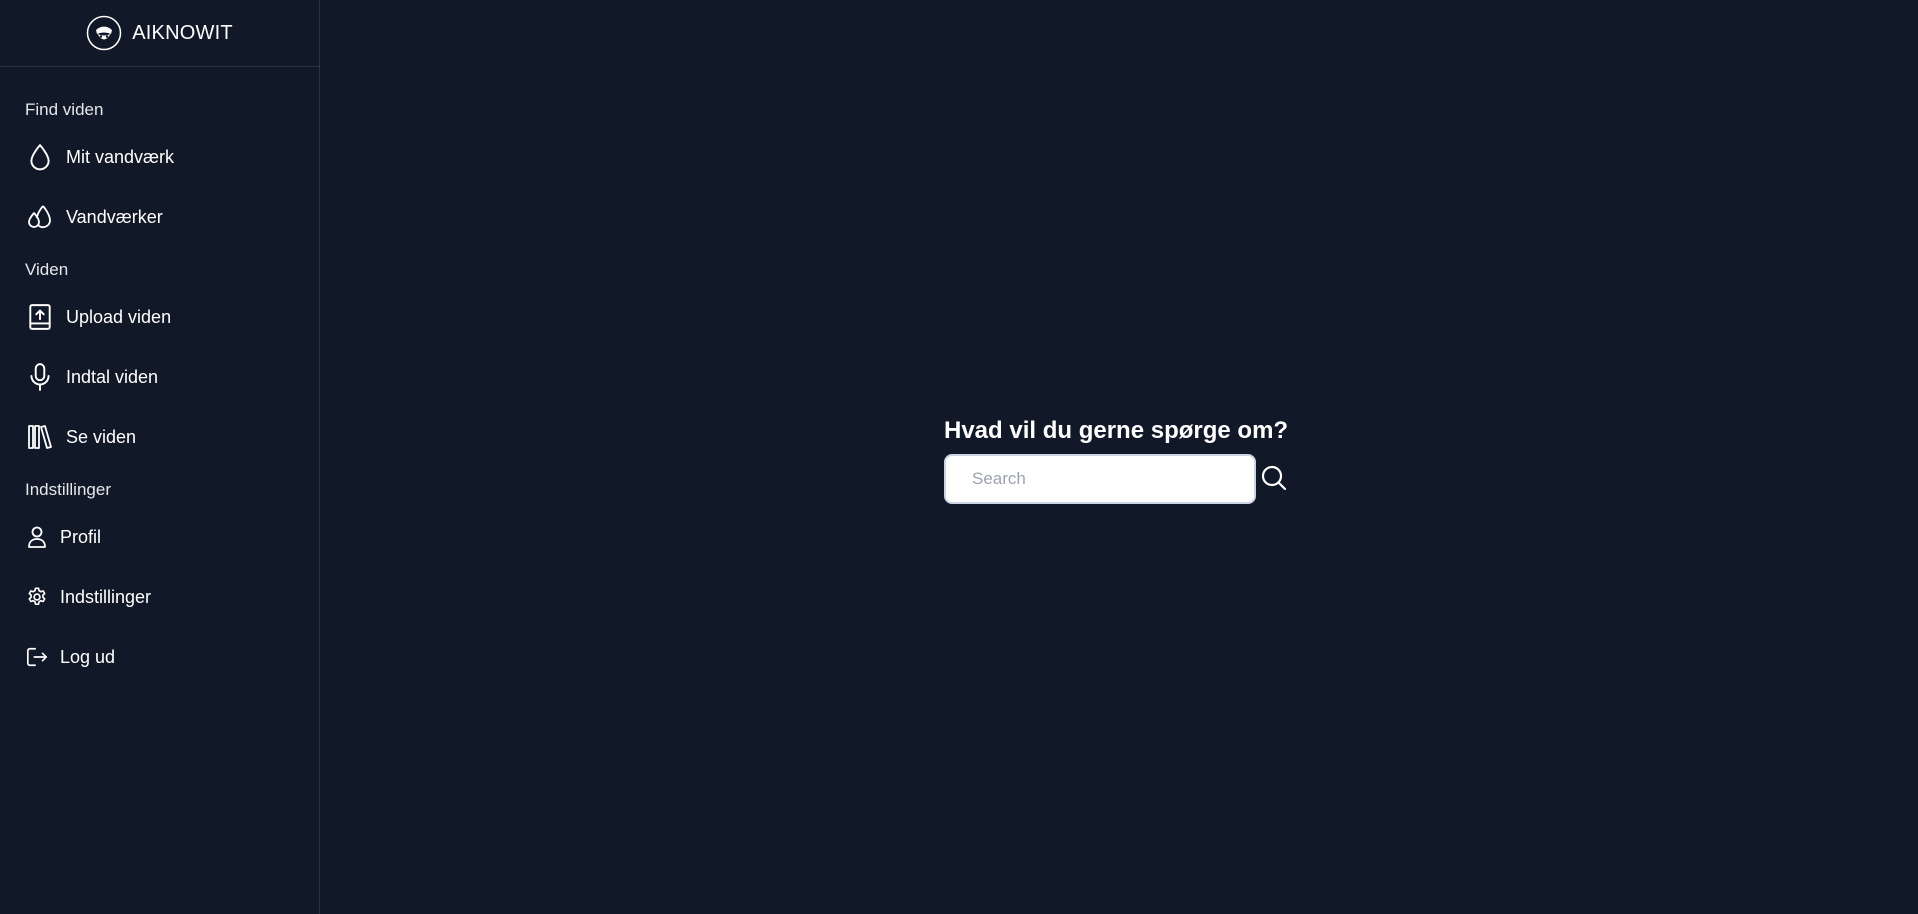 This screenshot has height=914, width=1918. What do you see at coordinates (106, 596) in the screenshot?
I see `sidebar-item-label: Indstillinger` at bounding box center [106, 596].